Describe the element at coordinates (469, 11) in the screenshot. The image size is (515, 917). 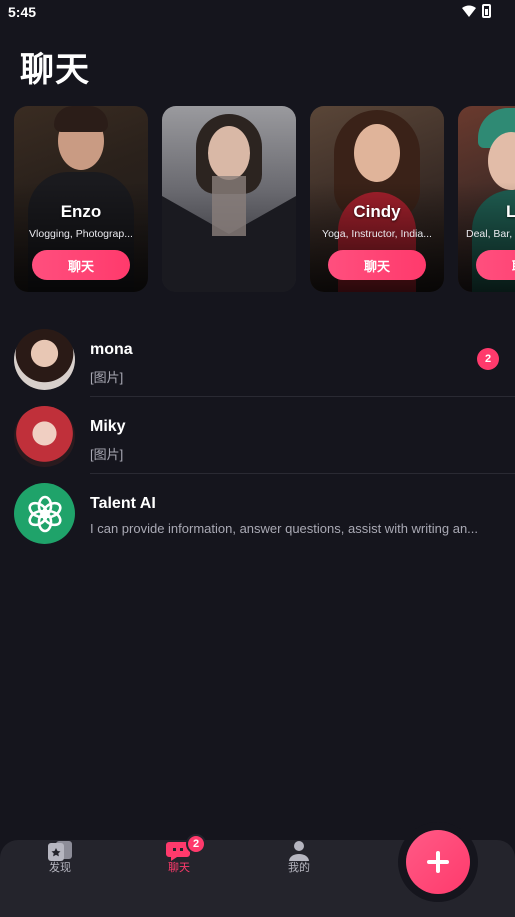
I see `wifi-icon` at that location.